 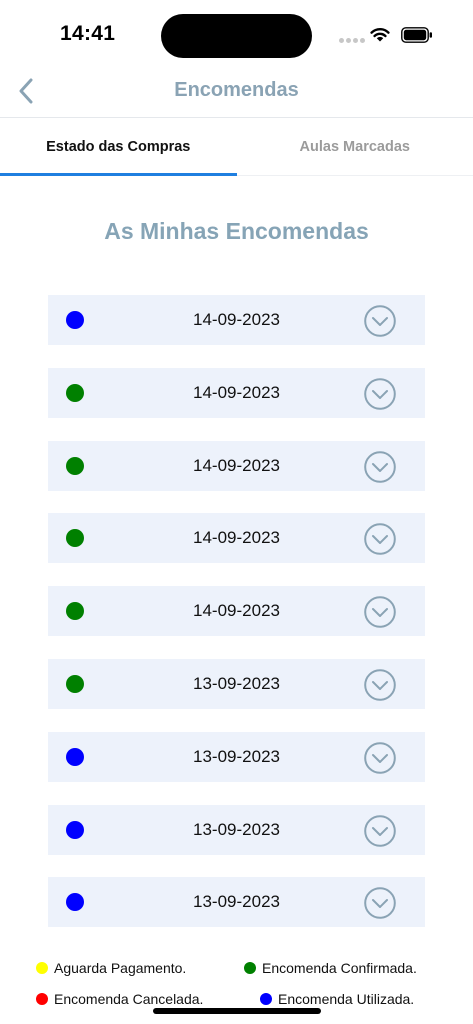 I want to click on page-title: Encomendas, so click(x=236, y=90).